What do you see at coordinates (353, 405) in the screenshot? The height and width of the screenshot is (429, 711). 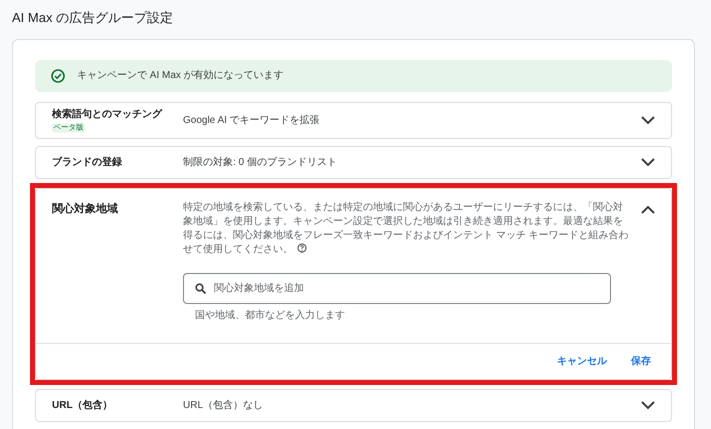 I see `settings-row: URL（包含） URL（包含）なし` at bounding box center [353, 405].